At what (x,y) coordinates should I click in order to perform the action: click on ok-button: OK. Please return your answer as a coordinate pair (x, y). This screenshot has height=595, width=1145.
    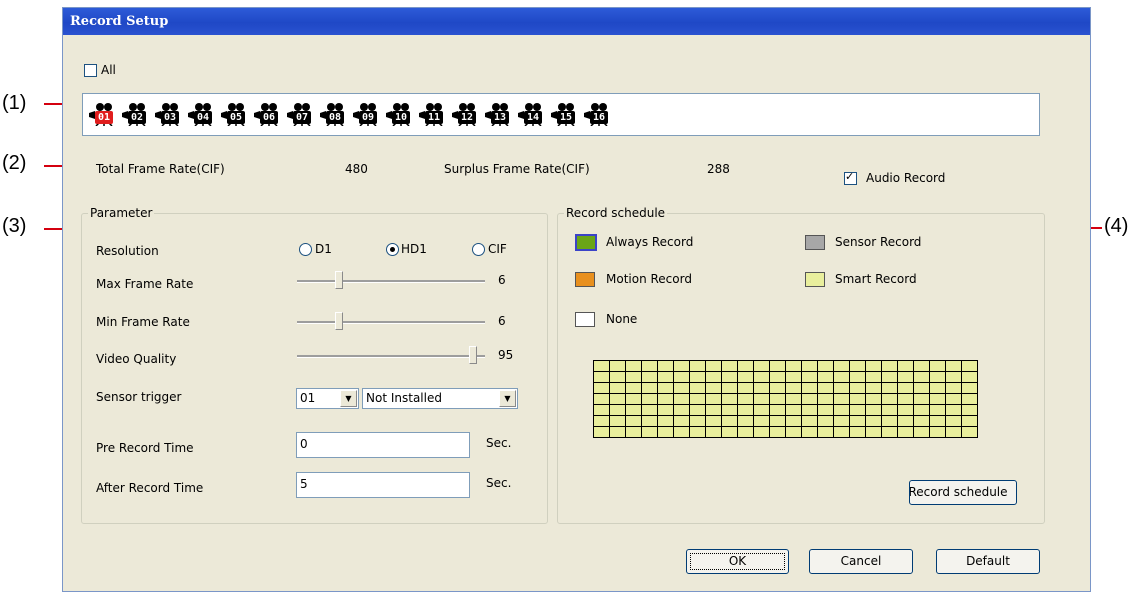
    Looking at the image, I should click on (737, 561).